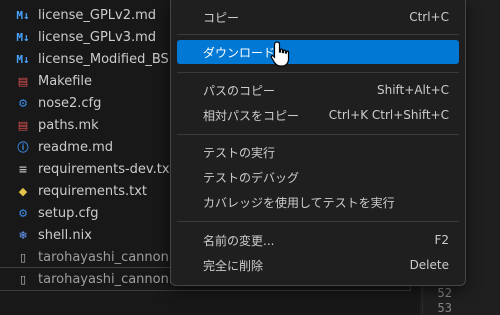 The height and width of the screenshot is (315, 500). What do you see at coordinates (318, 115) in the screenshot?
I see `menu-item-copy-relative-path: 相対パスをコピー Ctrl+K Ctrl+Shift+C` at bounding box center [318, 115].